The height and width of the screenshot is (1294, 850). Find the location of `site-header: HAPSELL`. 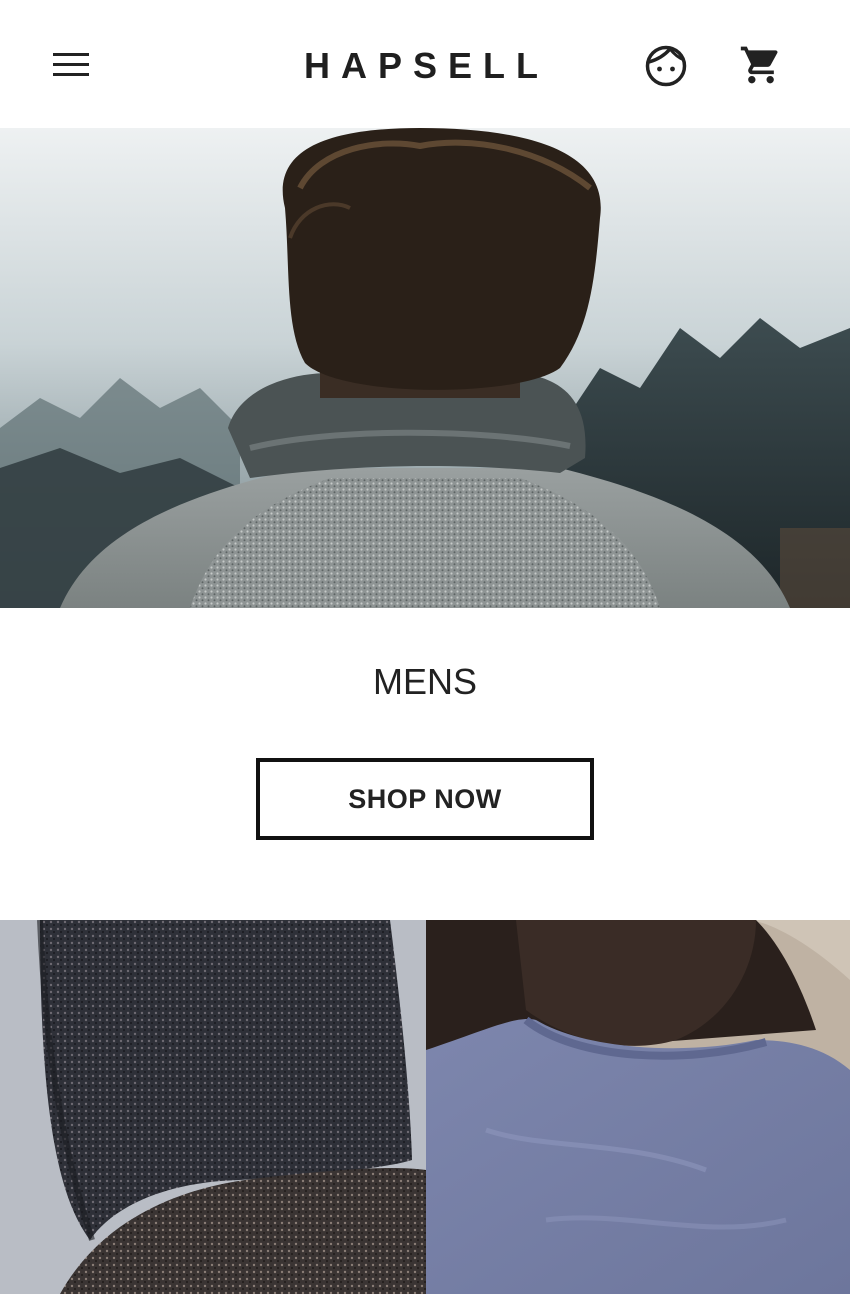

site-header: HAPSELL is located at coordinates (425, 64).